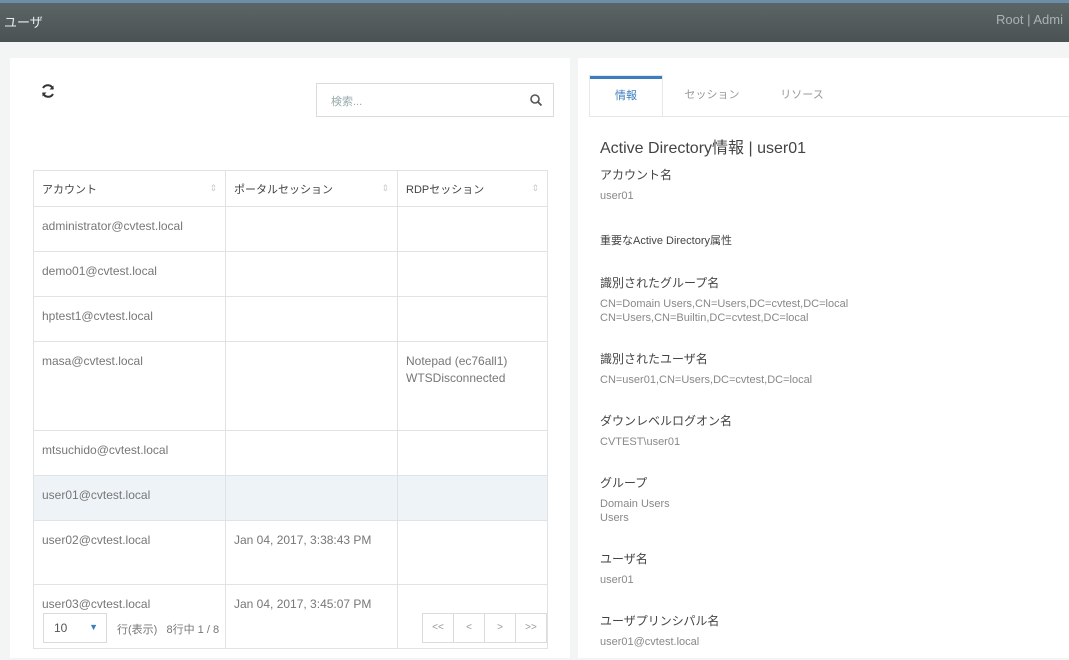 Image resolution: width=1069 pixels, height=660 pixels. What do you see at coordinates (290, 498) in the screenshot?
I see `table-row-selected: user01@cvtest.local` at bounding box center [290, 498].